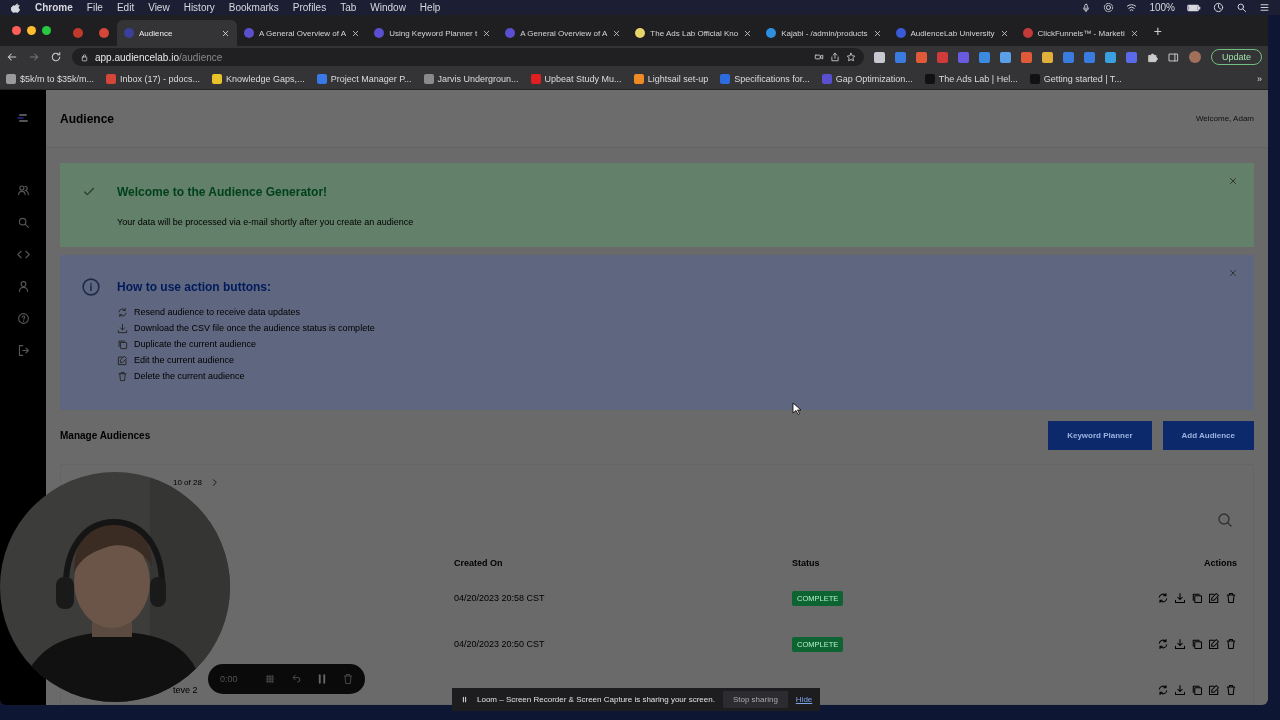  What do you see at coordinates (834, 57) in the screenshot?
I see `share-icon` at bounding box center [834, 57].